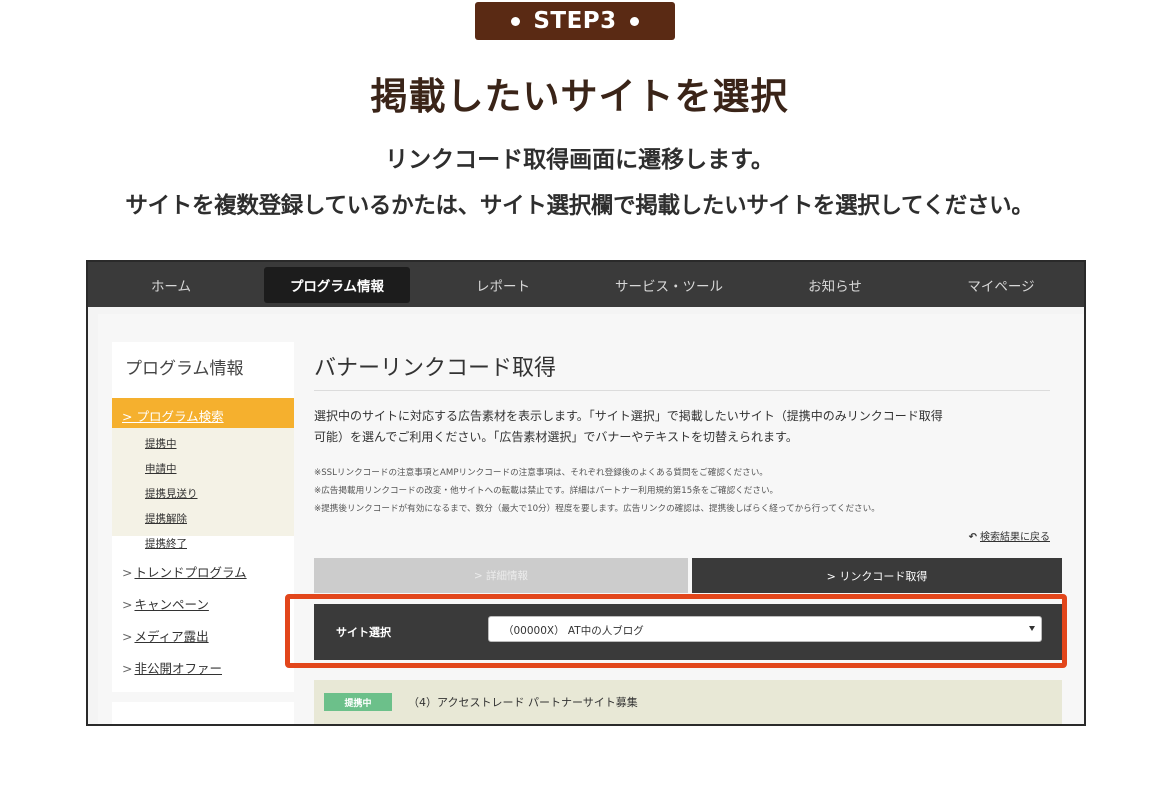  I want to click on nav-item-program-info: プログラム情報, so click(337, 284).